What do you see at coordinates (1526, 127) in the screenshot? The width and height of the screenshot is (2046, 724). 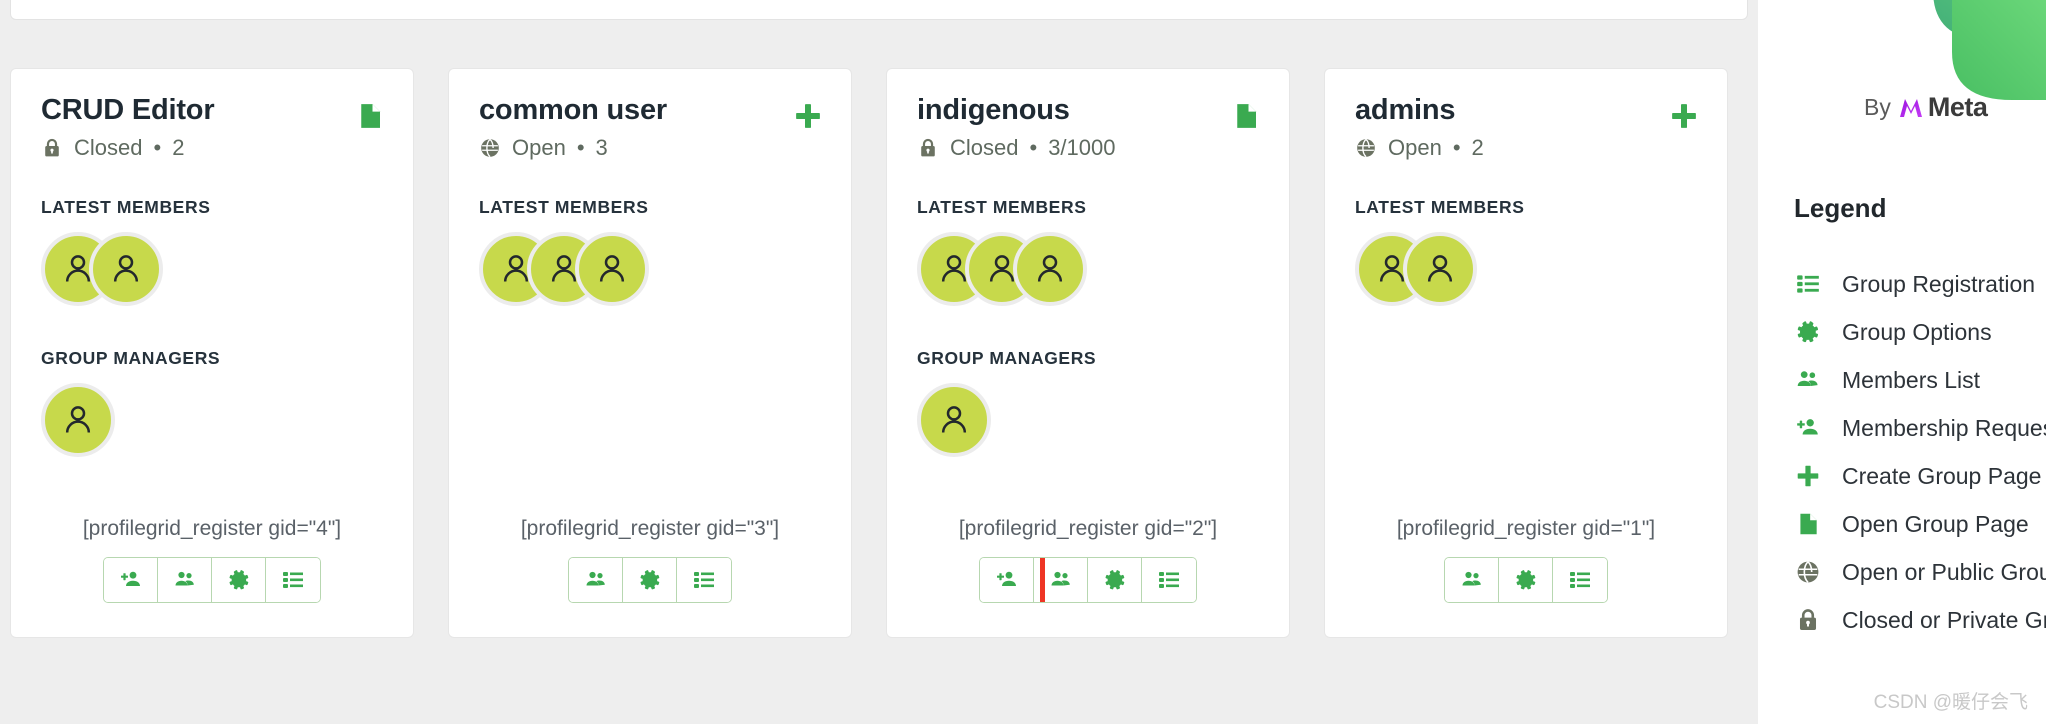 I see `card-header: admins Open • 2` at bounding box center [1526, 127].